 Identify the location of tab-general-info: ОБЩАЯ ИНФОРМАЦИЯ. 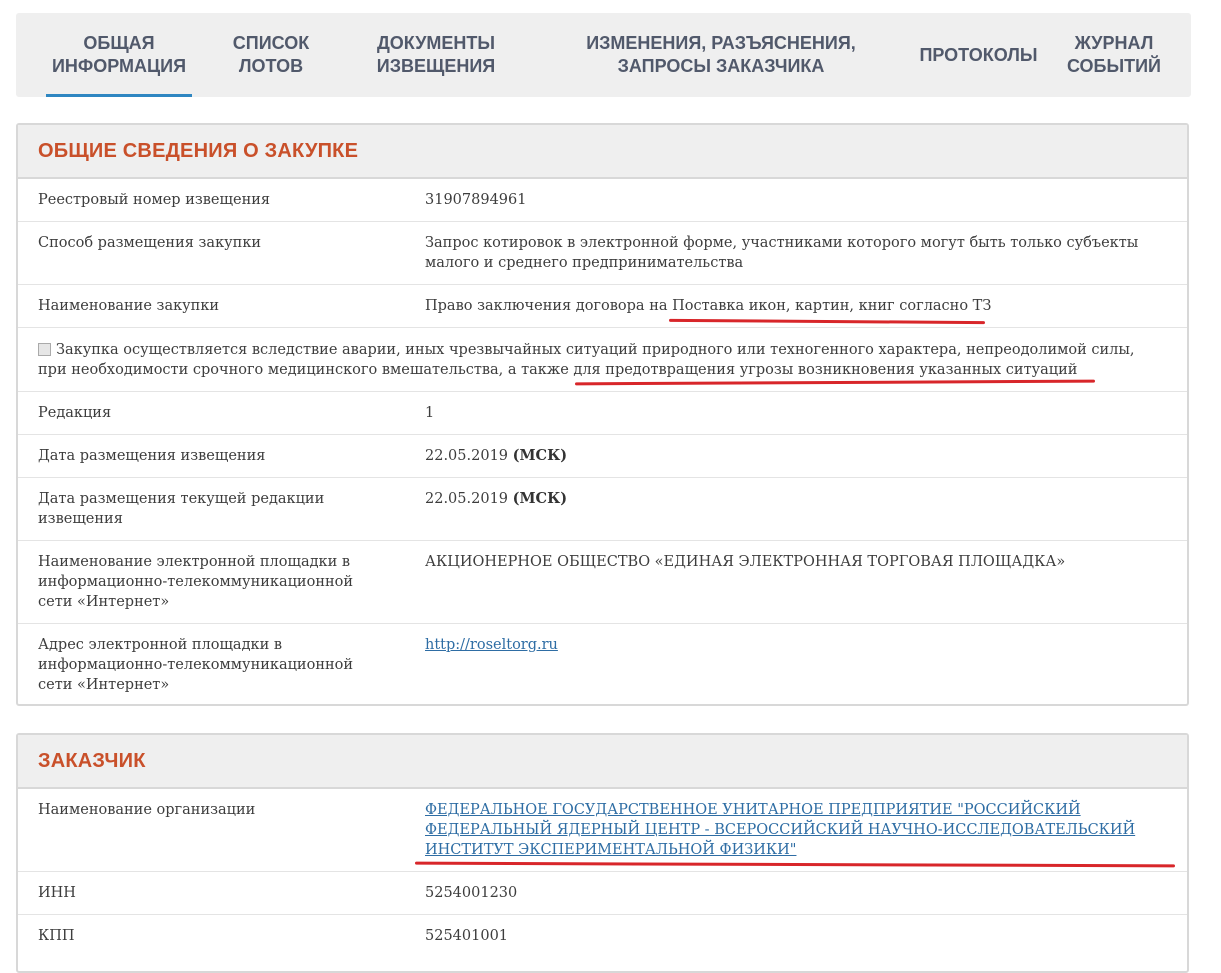
(119, 55).